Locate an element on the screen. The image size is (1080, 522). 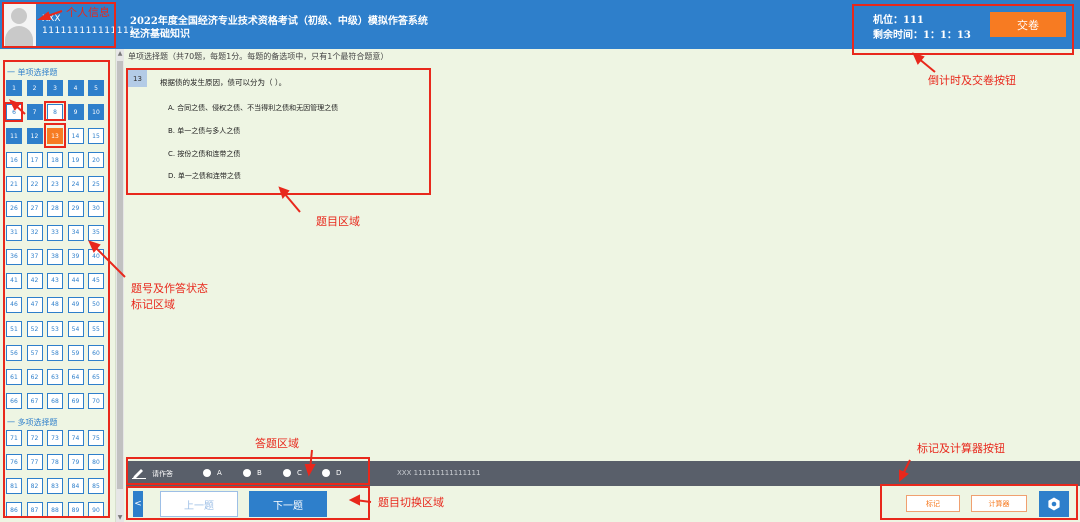
annotation-countdown-submit: 倒计时及交卷按钮 is located at coordinates (972, 80).